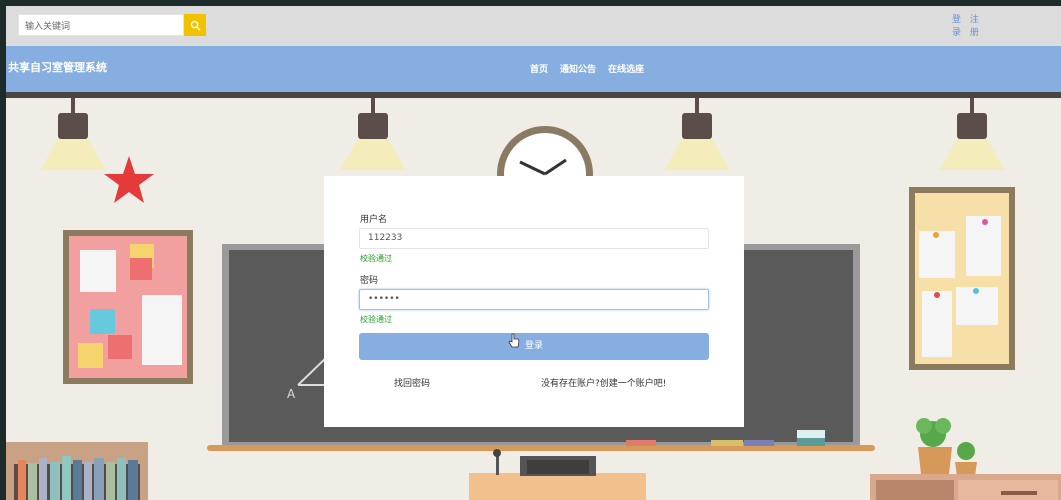 This screenshot has width=1061, height=500. What do you see at coordinates (101, 25) in the screenshot?
I see `search-input: 输入关键词` at bounding box center [101, 25].